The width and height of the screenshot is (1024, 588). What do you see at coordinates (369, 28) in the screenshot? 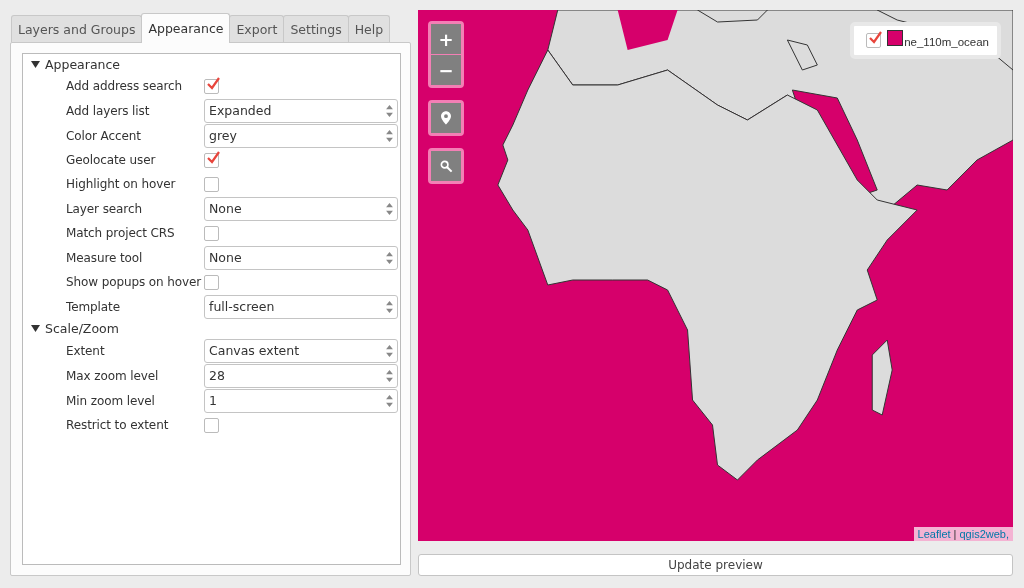
I see `tab: Help` at bounding box center [369, 28].